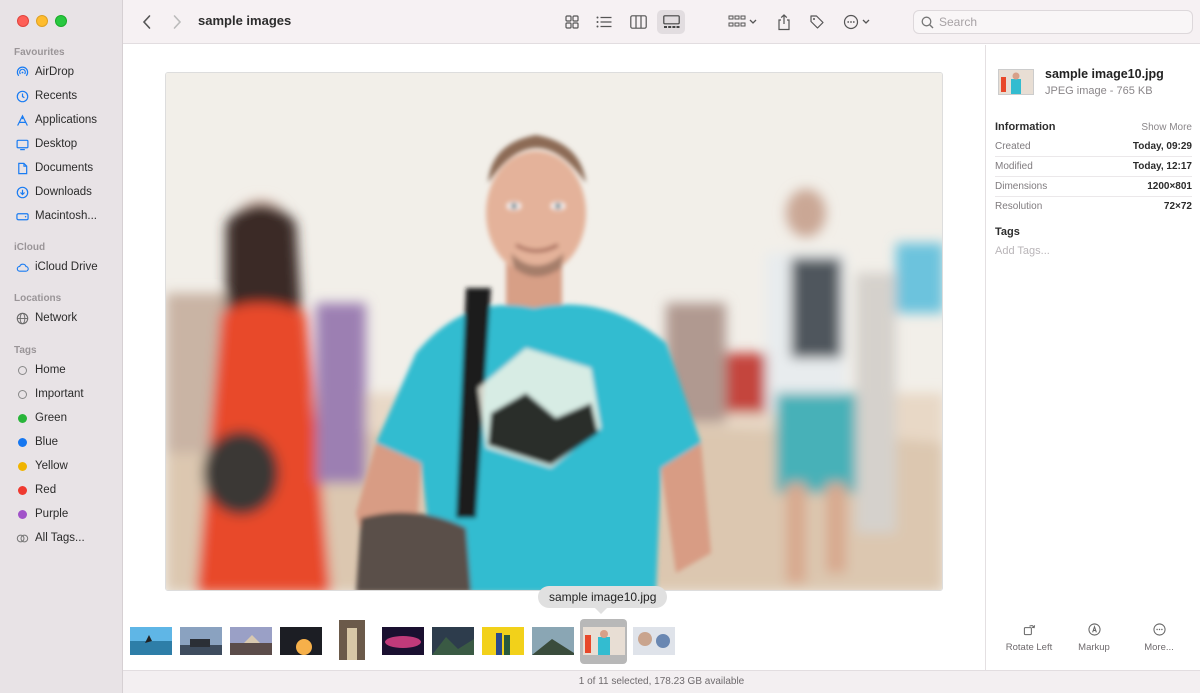 The height and width of the screenshot is (693, 1200). What do you see at coordinates (56, 144) in the screenshot?
I see `sidebar-item-label: Desktop` at bounding box center [56, 144].